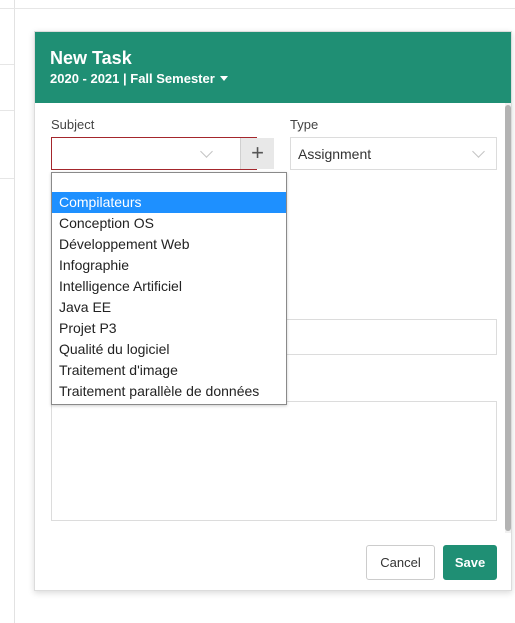 The height and width of the screenshot is (623, 515). What do you see at coordinates (400, 562) in the screenshot?
I see `cancel-button: Cancel` at bounding box center [400, 562].